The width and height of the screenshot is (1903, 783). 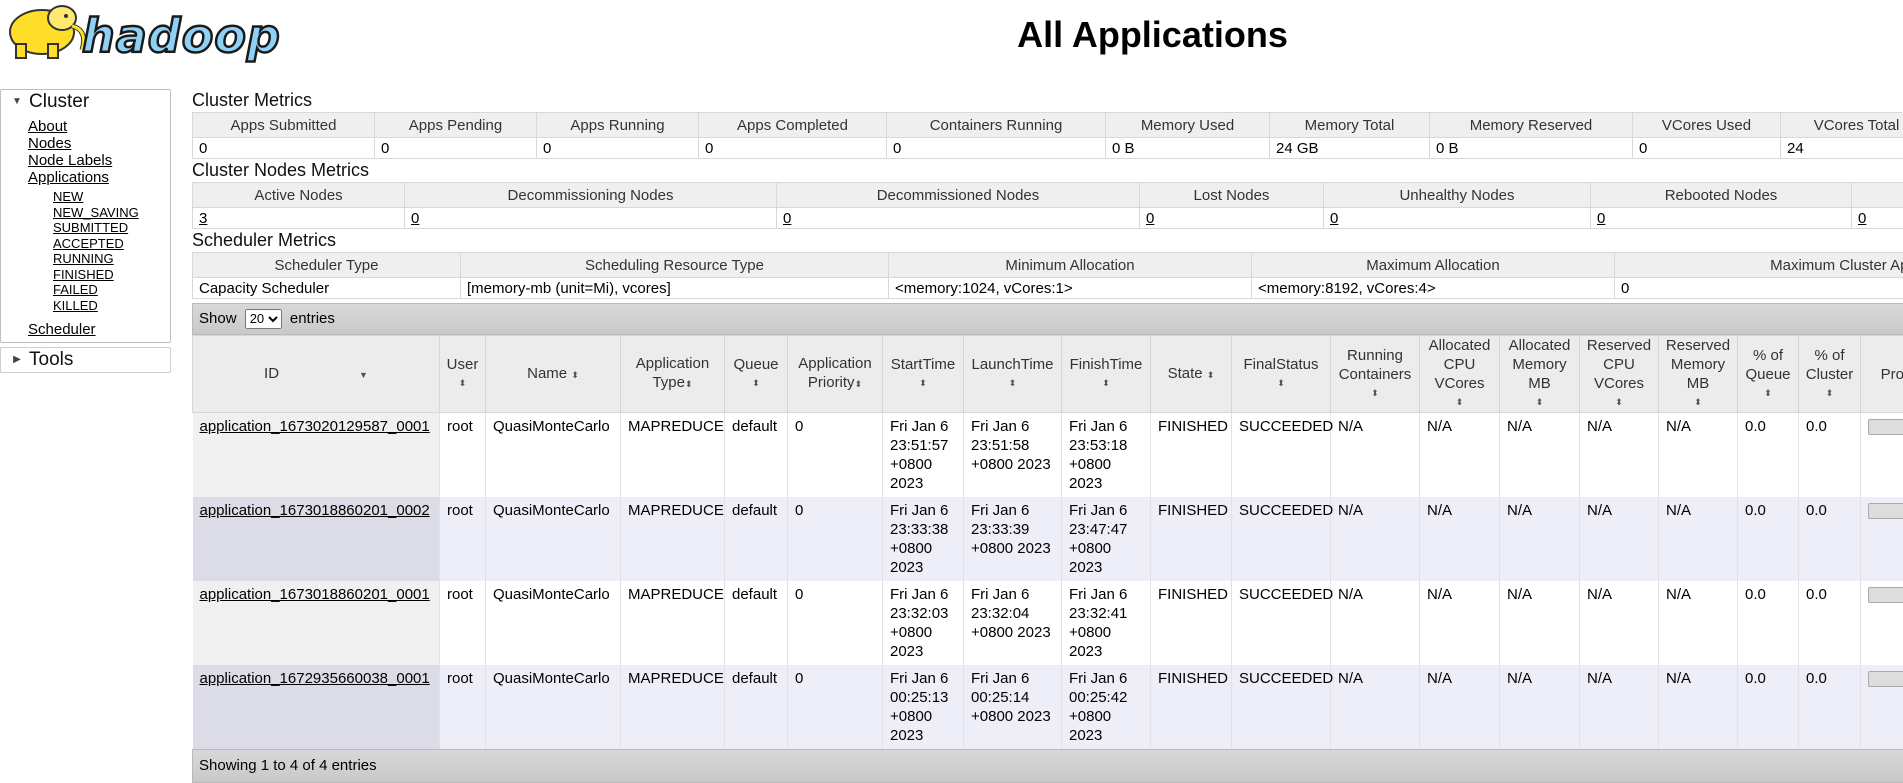 What do you see at coordinates (315, 594) in the screenshot?
I see `application-id-link: application_1673018860201_0001` at bounding box center [315, 594].